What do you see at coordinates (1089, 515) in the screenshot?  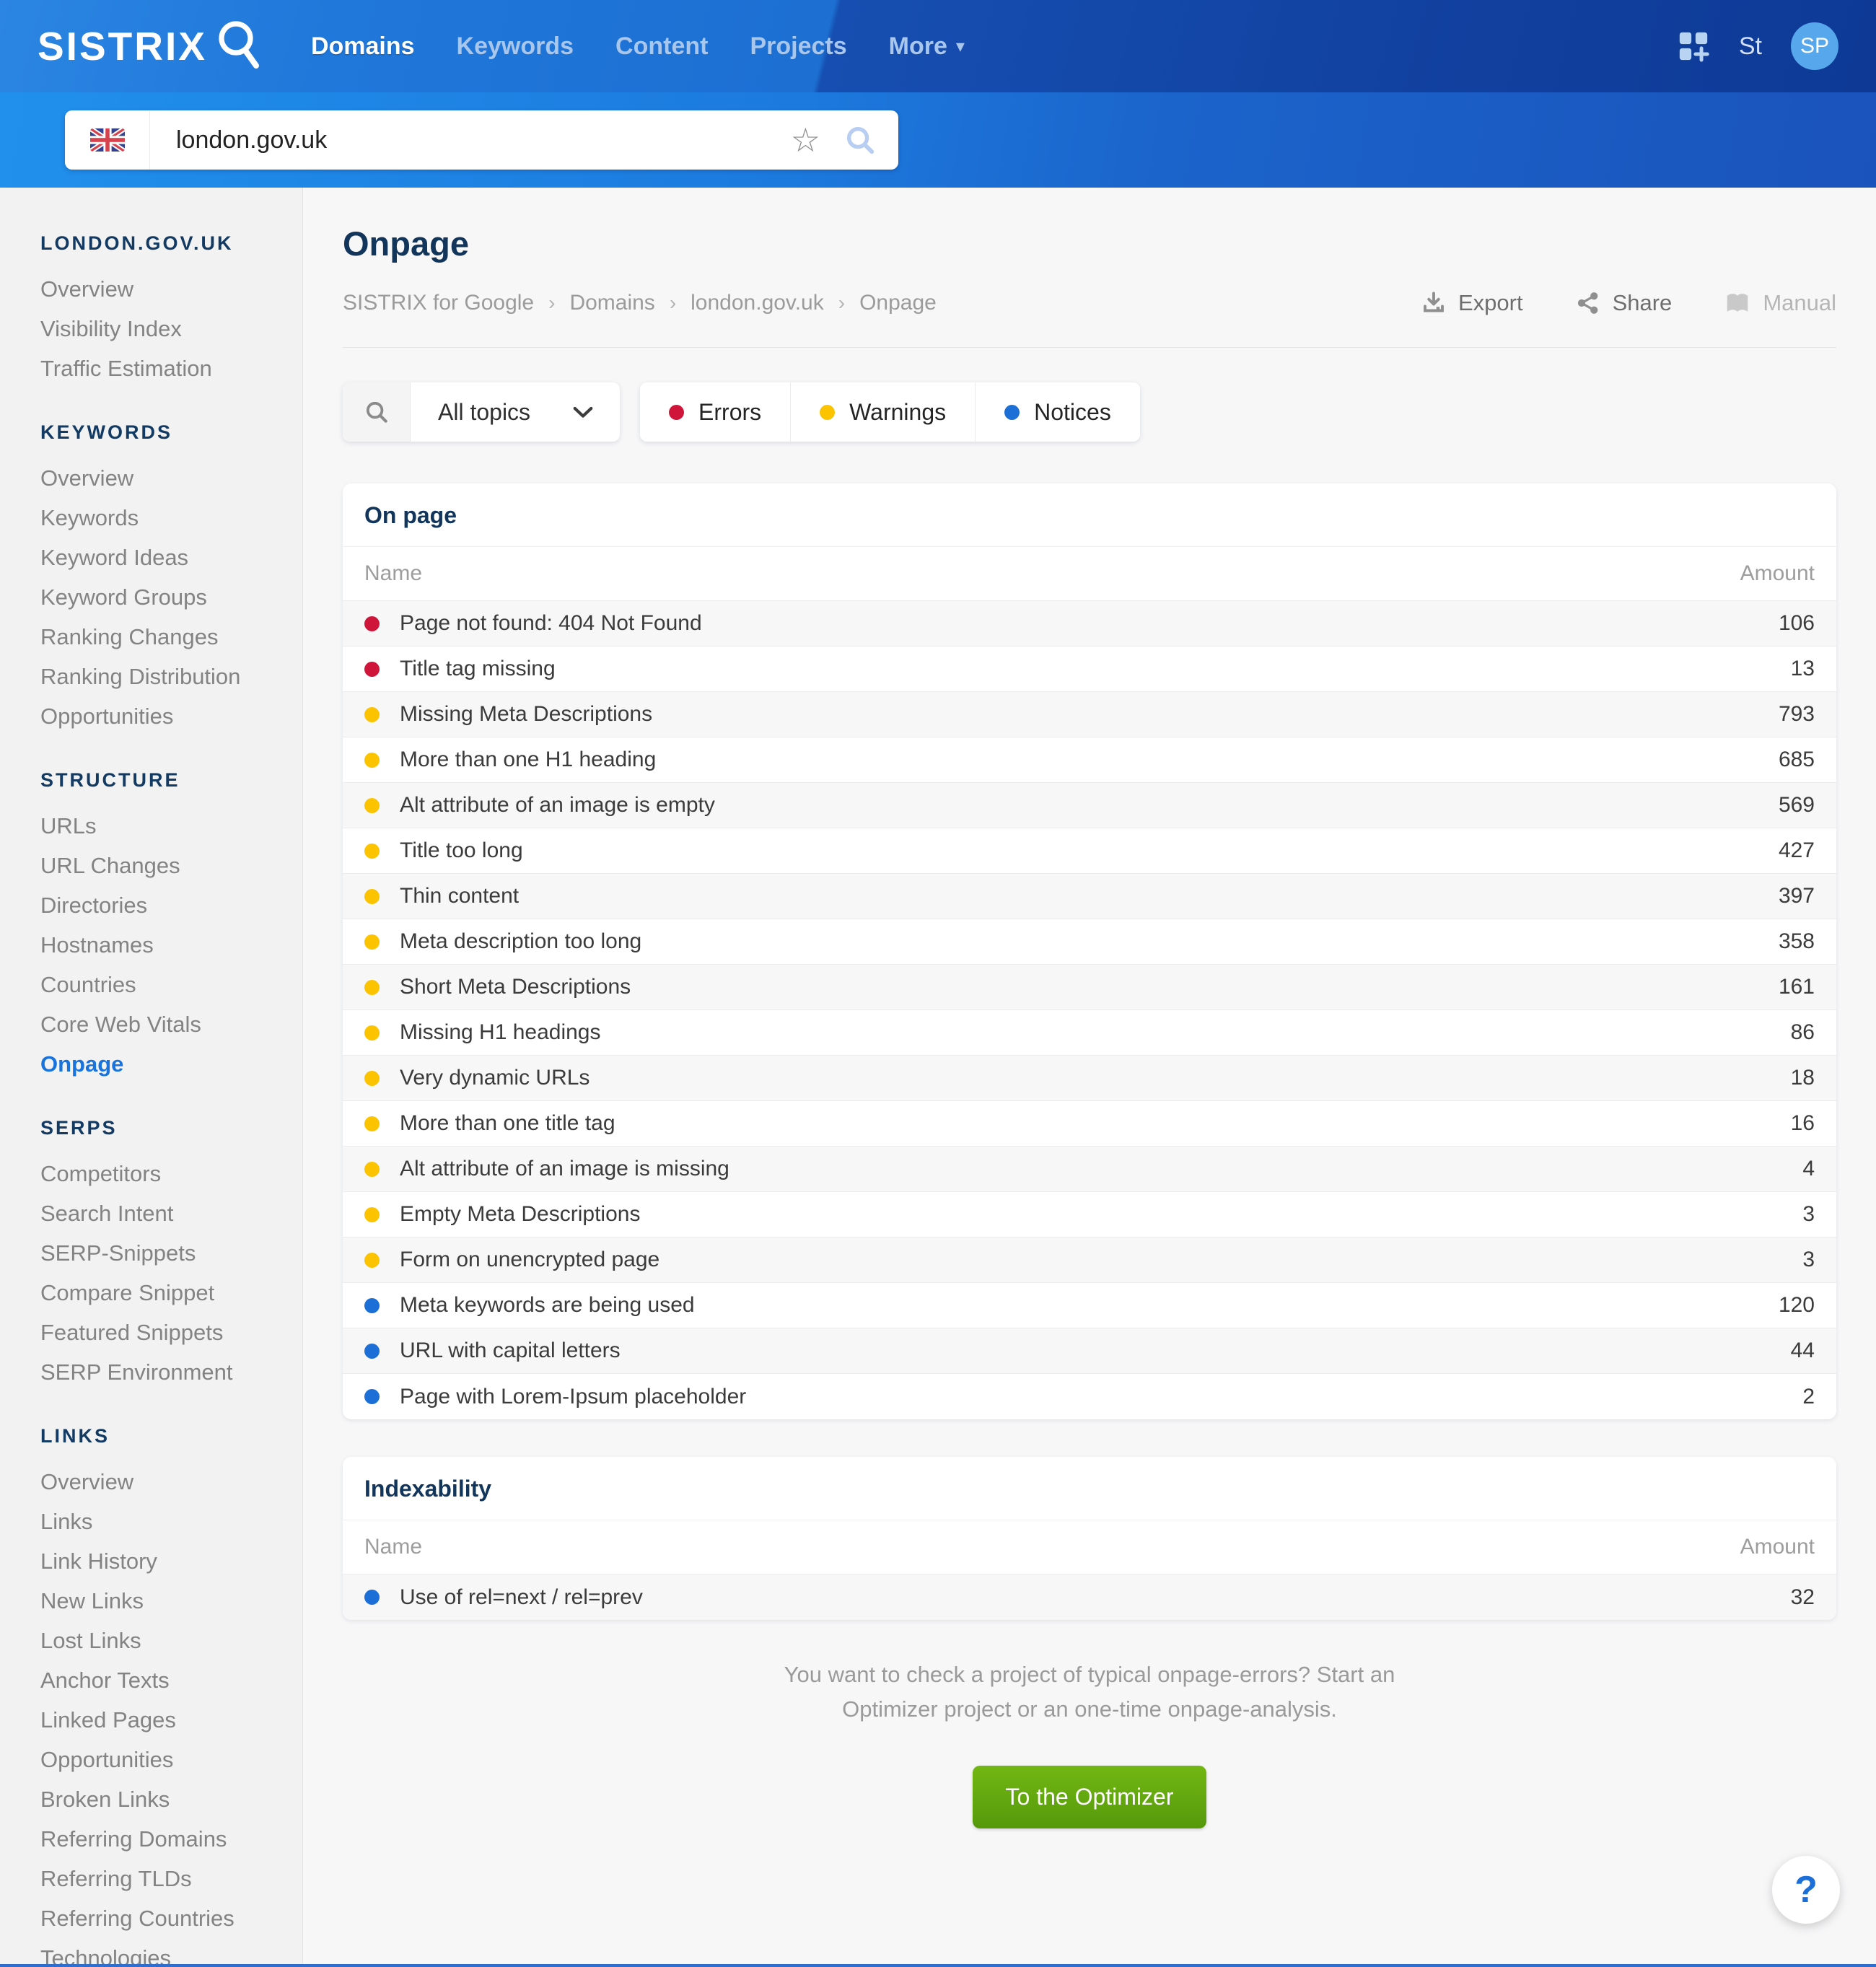 I see `onpage-card-title: On page` at bounding box center [1089, 515].